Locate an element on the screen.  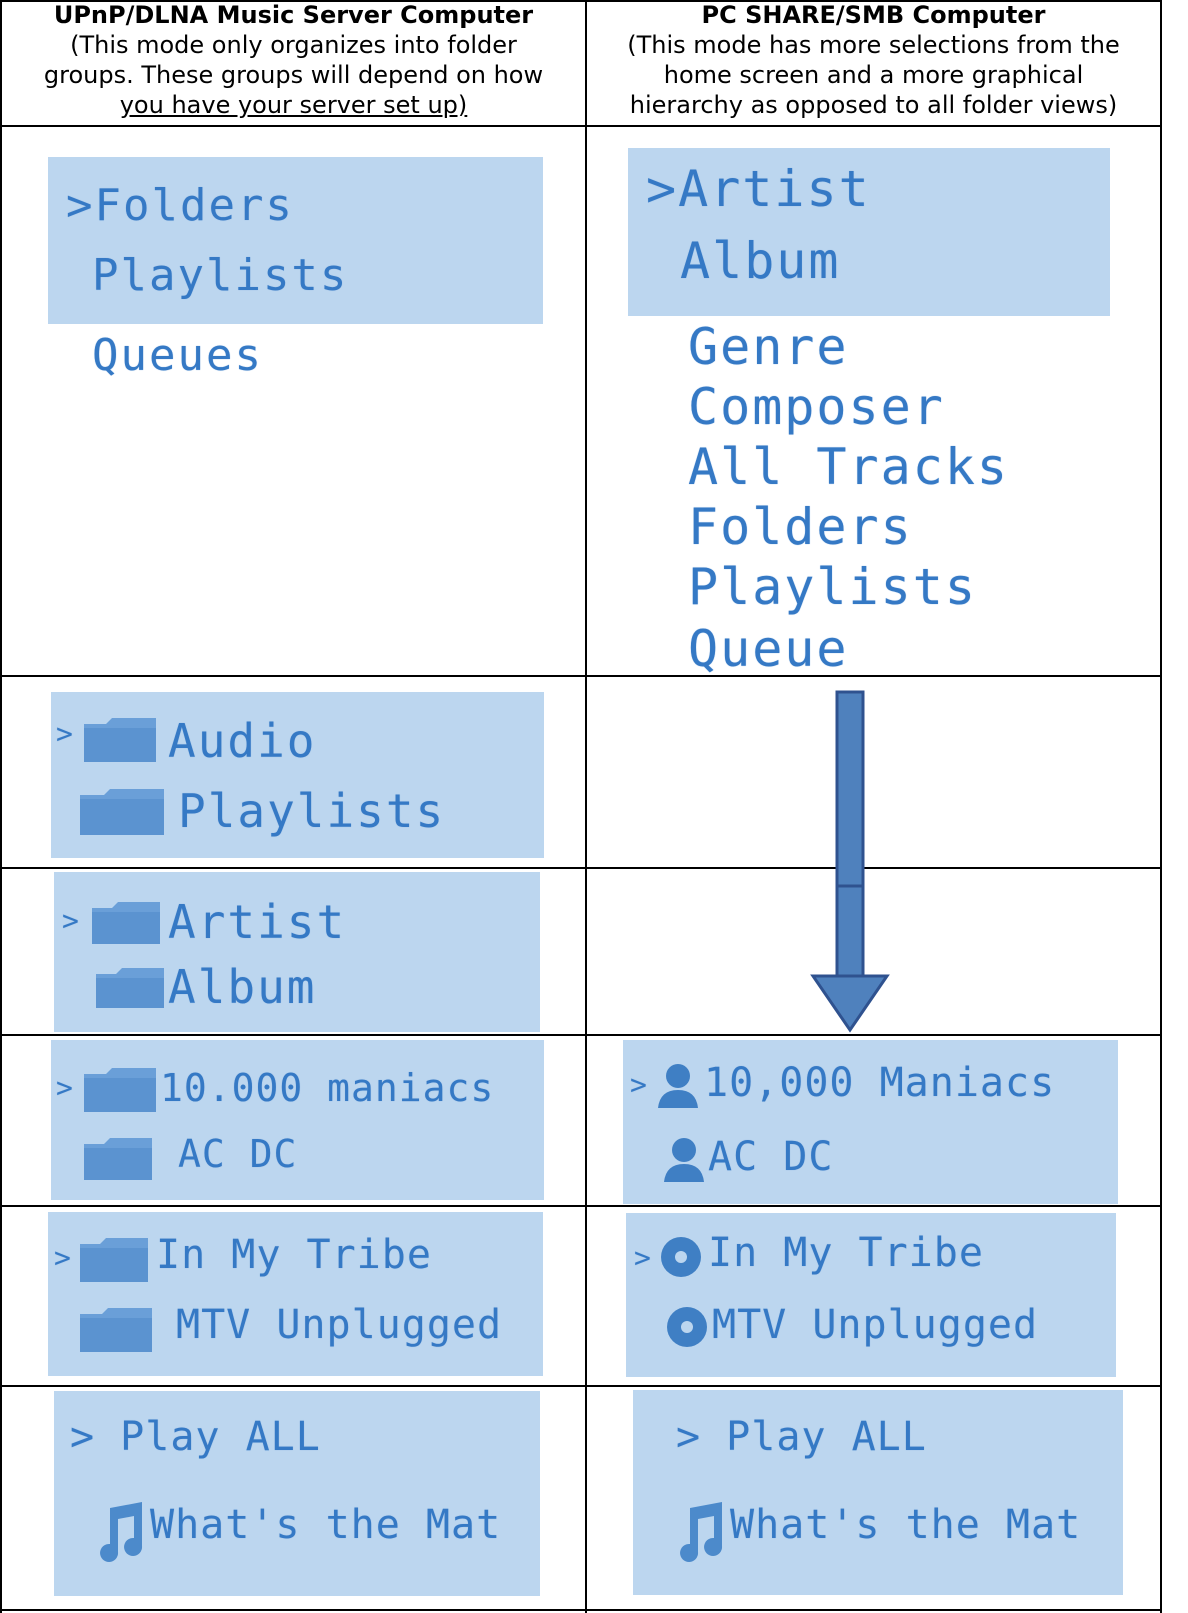
column-description: you have your server set up) is located at coordinates (293, 105).